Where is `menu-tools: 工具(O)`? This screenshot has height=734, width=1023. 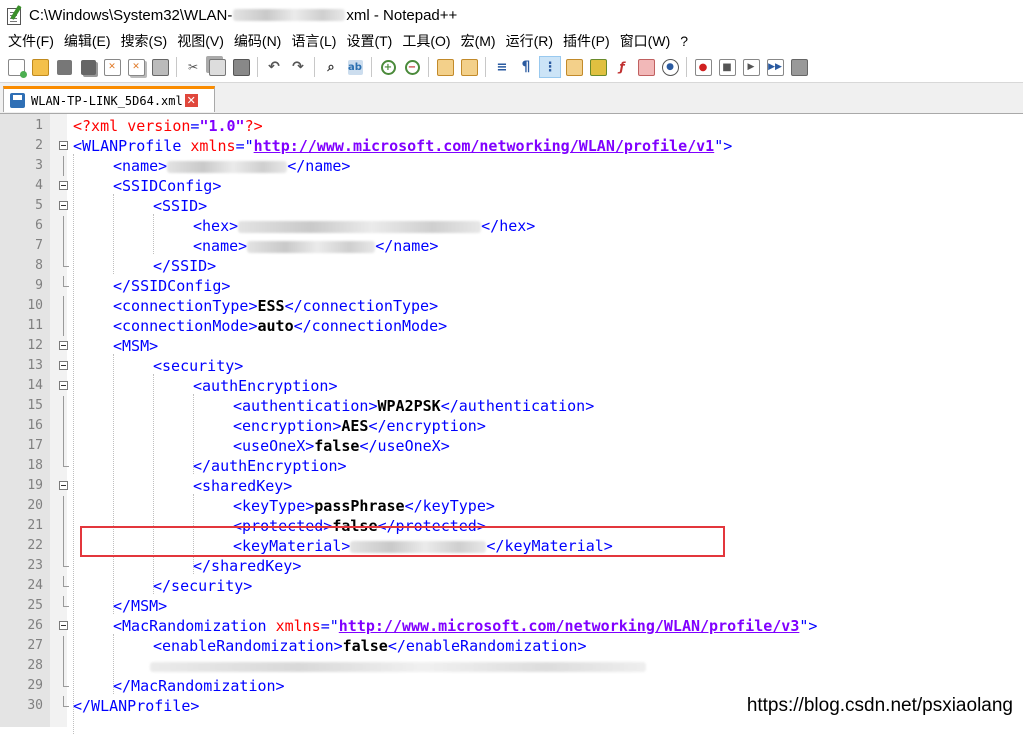 menu-tools: 工具(O) is located at coordinates (427, 41).